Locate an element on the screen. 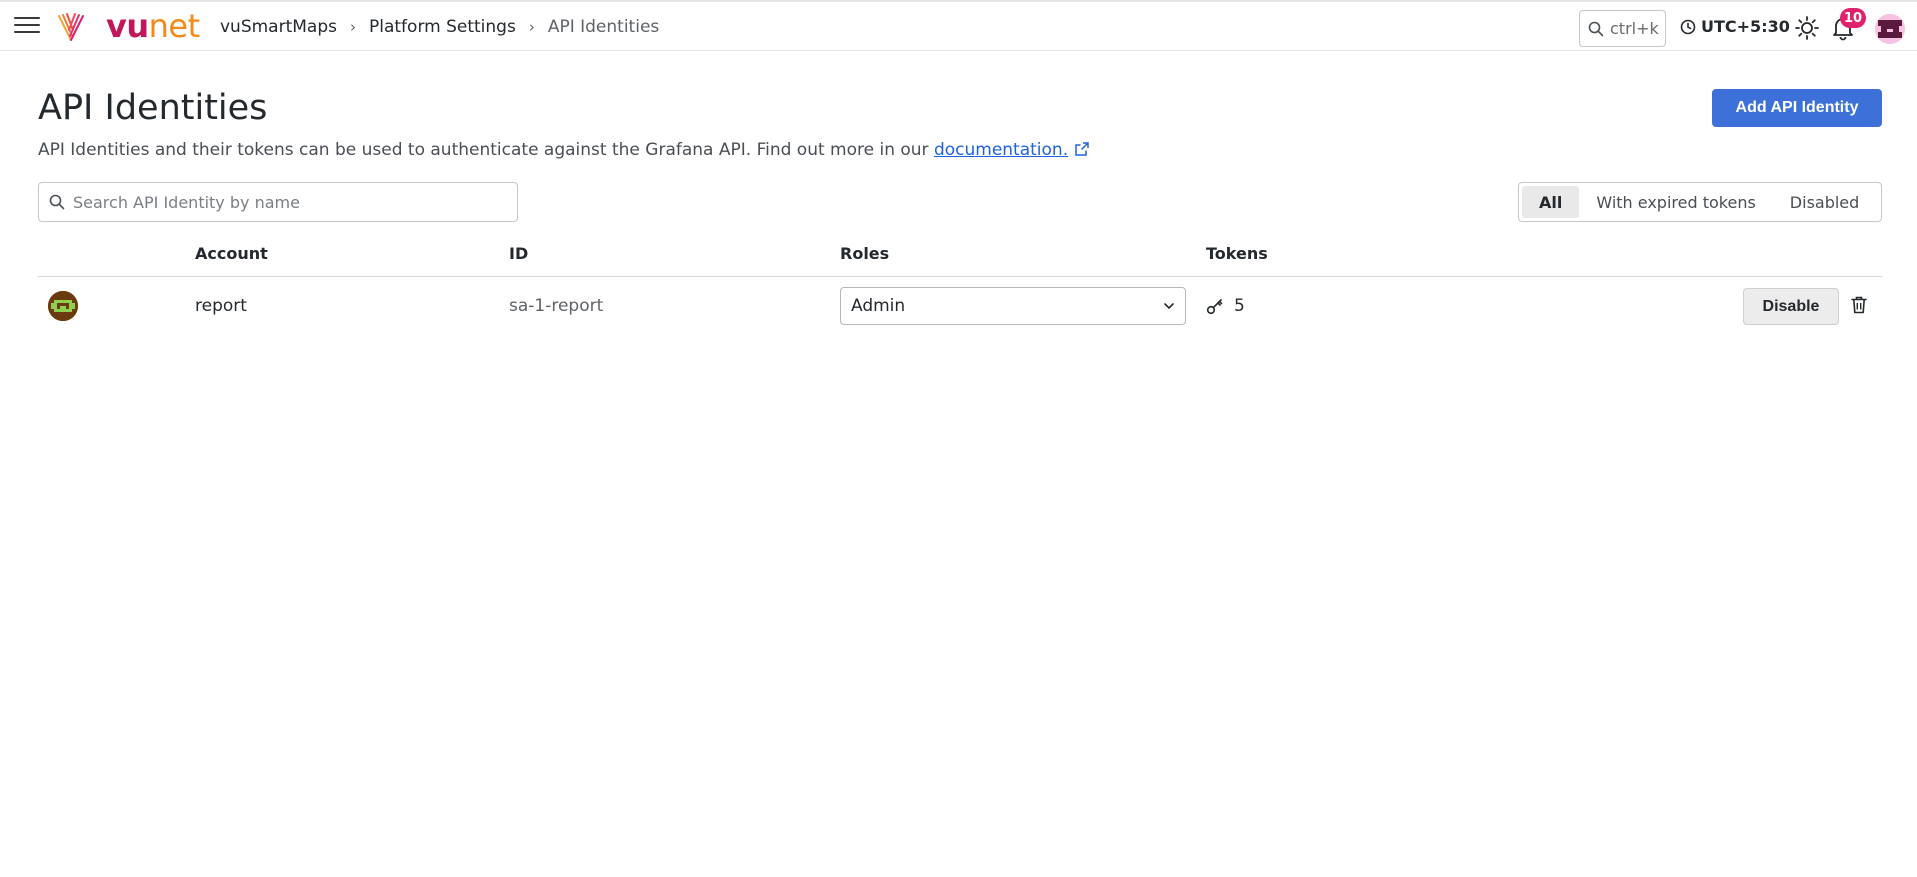  role-select: Admin is located at coordinates (1013, 306).